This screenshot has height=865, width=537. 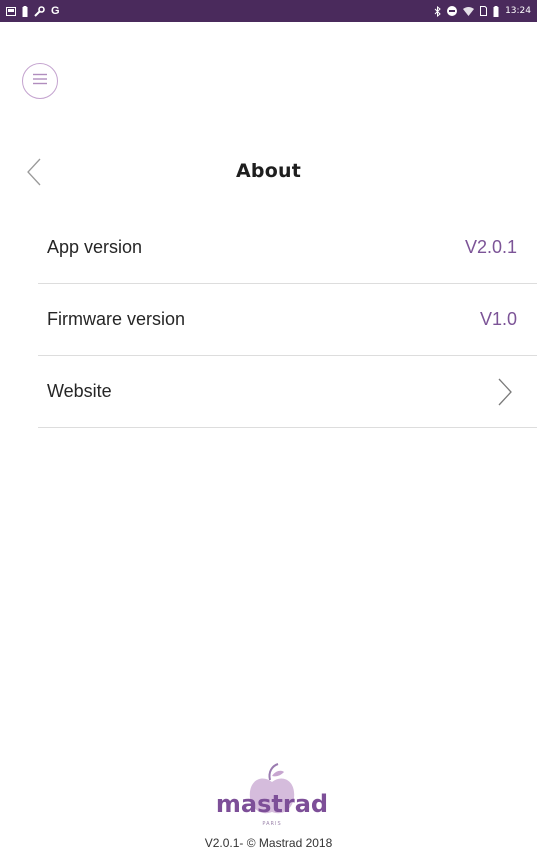 I want to click on mastrad-logo: mastrad PARIS, so click(x=272, y=797).